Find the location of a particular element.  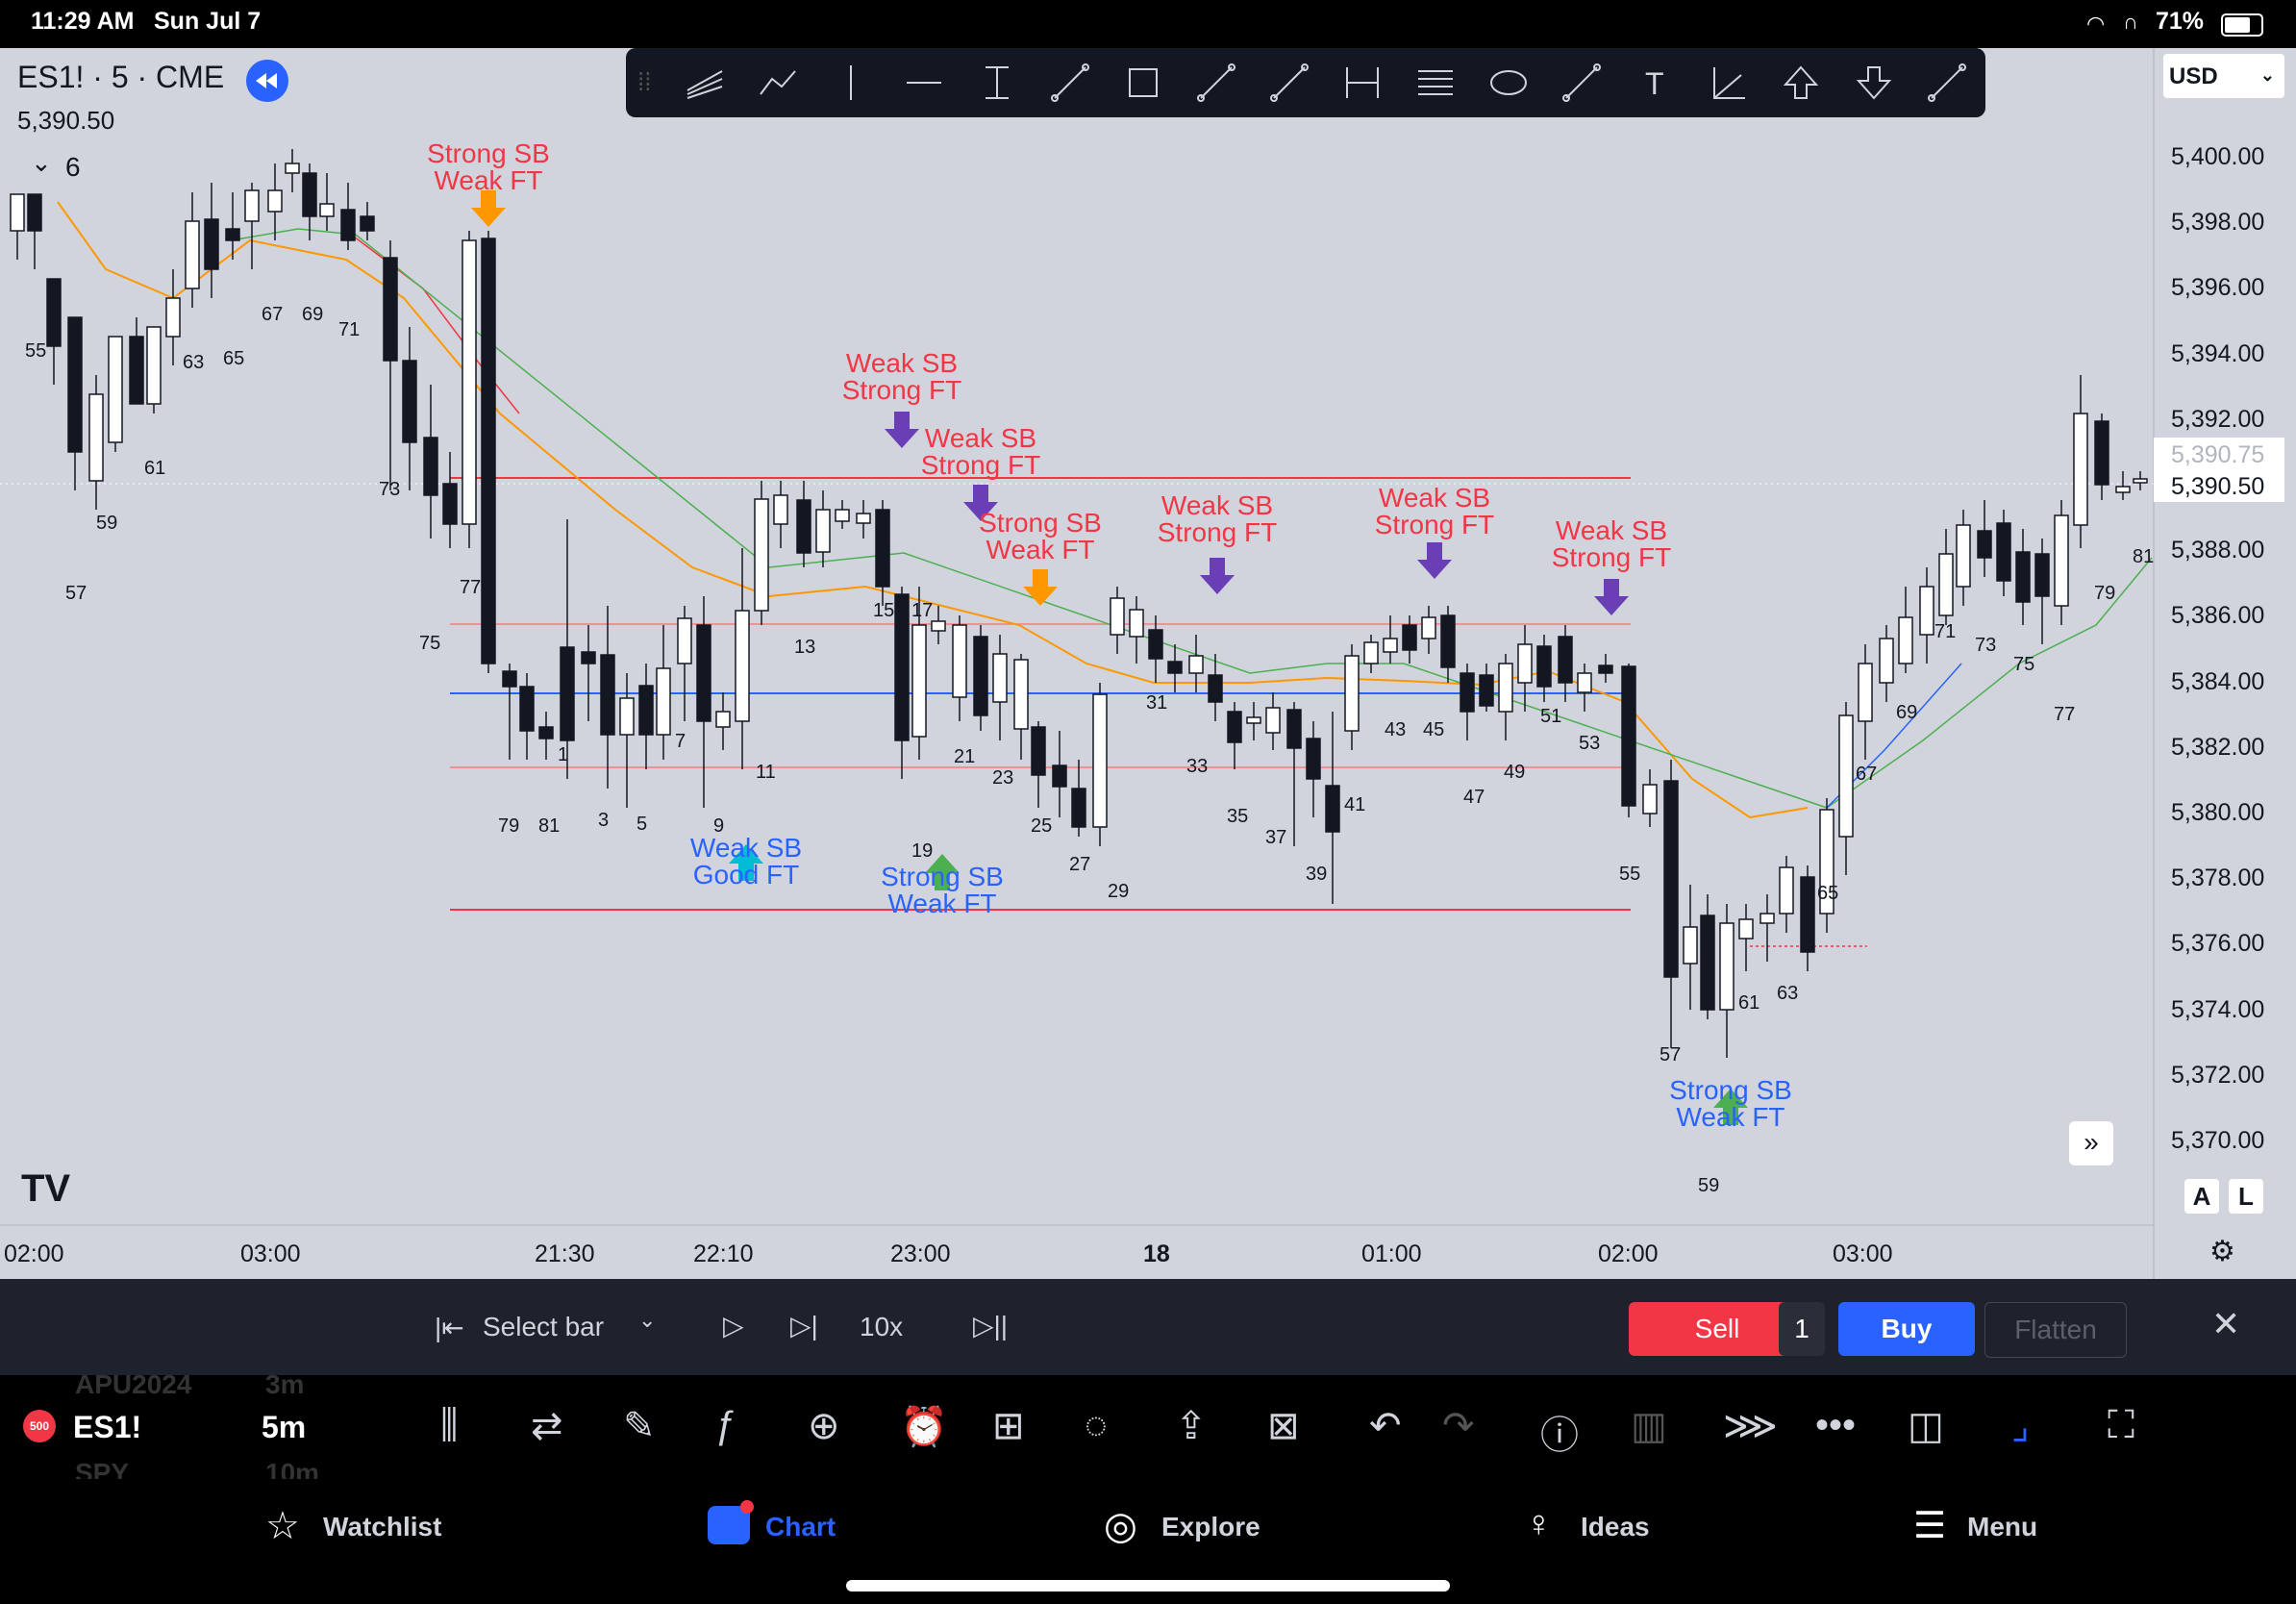

split-view-icon: ◫ is located at coordinates (1932, 1428).